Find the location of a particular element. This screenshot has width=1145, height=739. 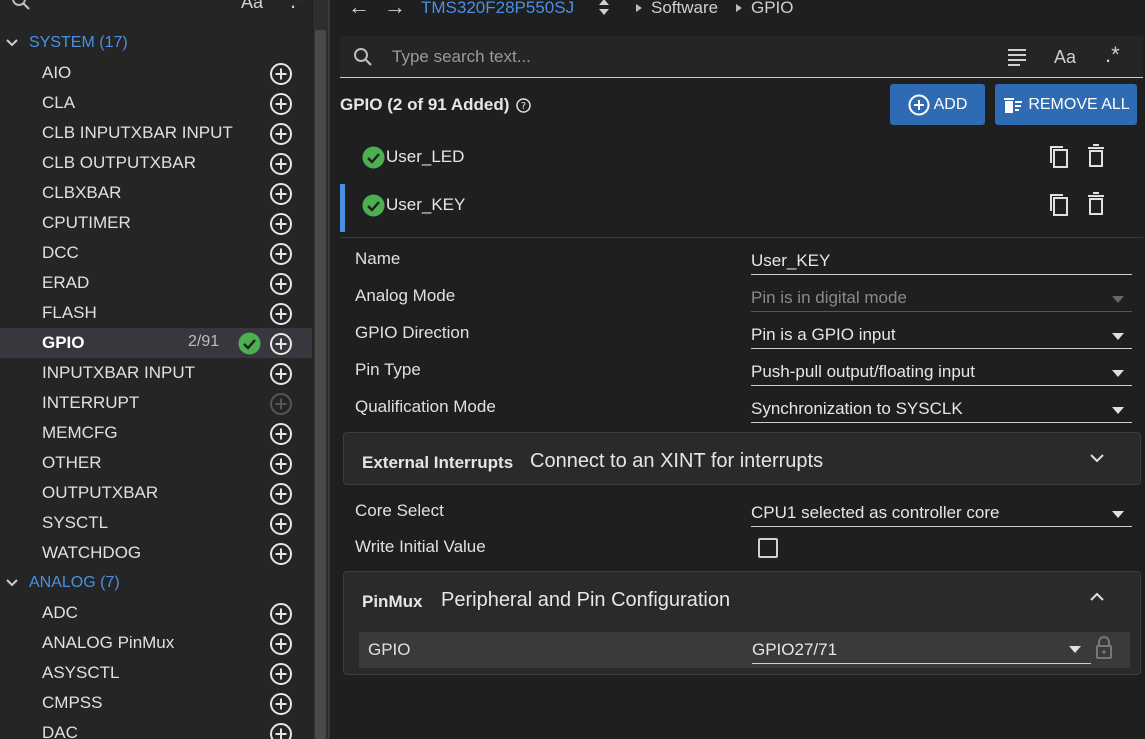

sidebar-item: AIO is located at coordinates (156, 73).